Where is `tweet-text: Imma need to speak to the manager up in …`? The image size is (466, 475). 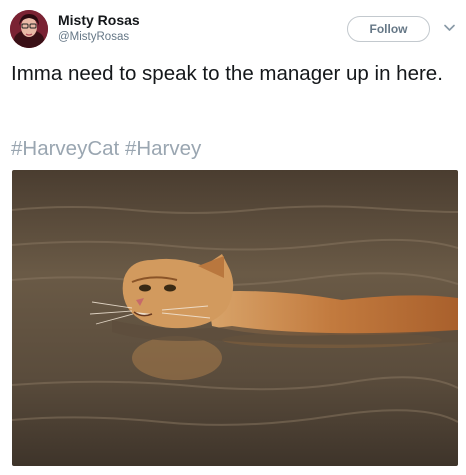
tweet-text: Imma need to speak to the manager up in … is located at coordinates (227, 73).